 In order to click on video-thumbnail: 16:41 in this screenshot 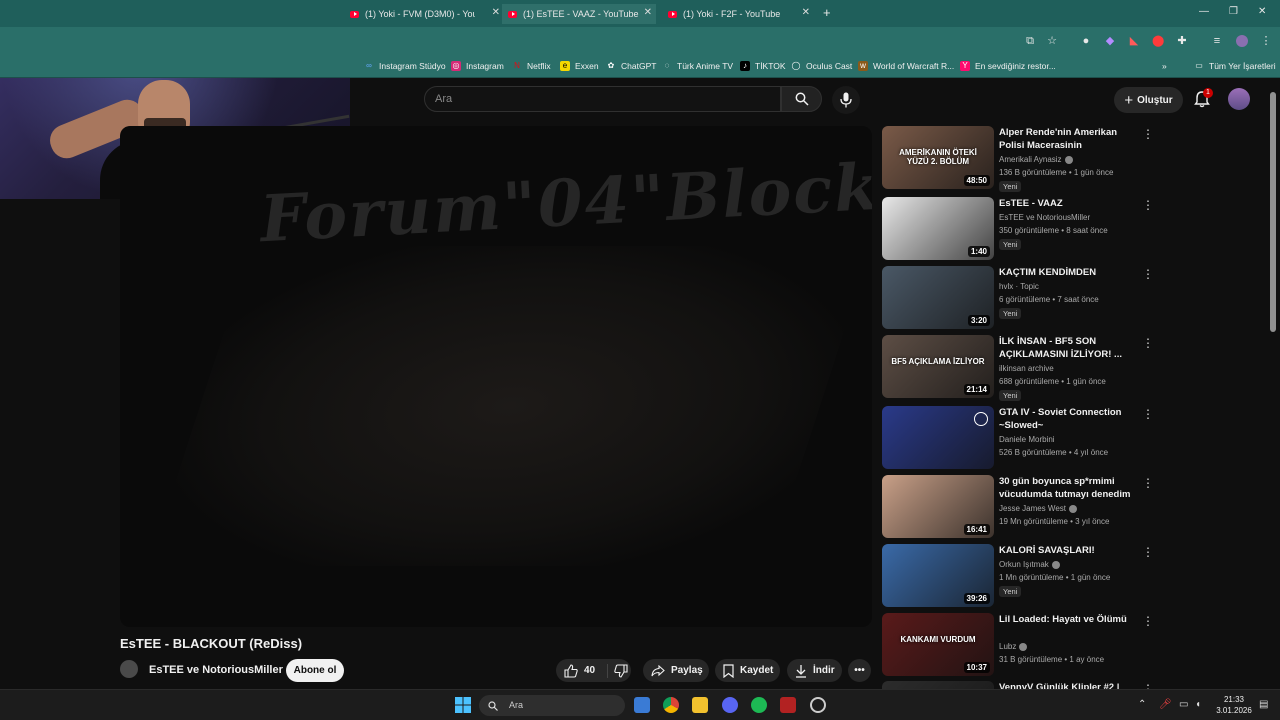, I will do `click(938, 506)`.